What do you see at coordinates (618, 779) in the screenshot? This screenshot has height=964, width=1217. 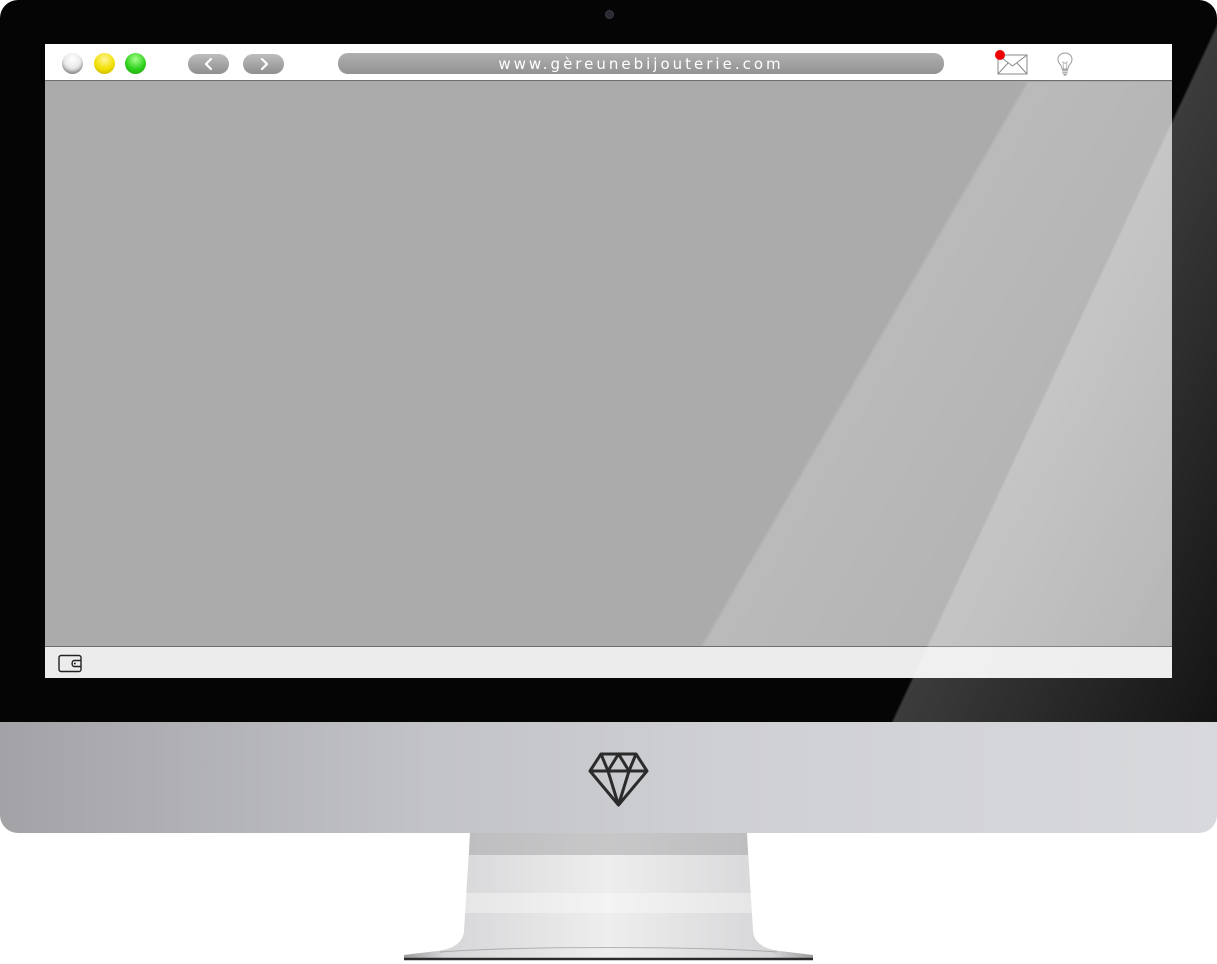 I see `diamond-icon` at bounding box center [618, 779].